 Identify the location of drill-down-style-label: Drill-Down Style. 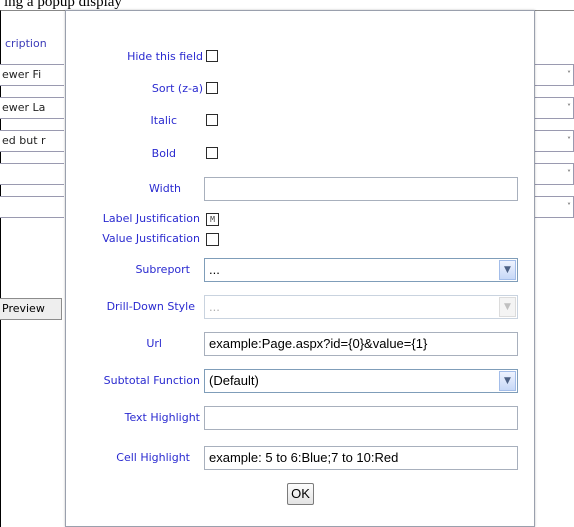
(150, 306).